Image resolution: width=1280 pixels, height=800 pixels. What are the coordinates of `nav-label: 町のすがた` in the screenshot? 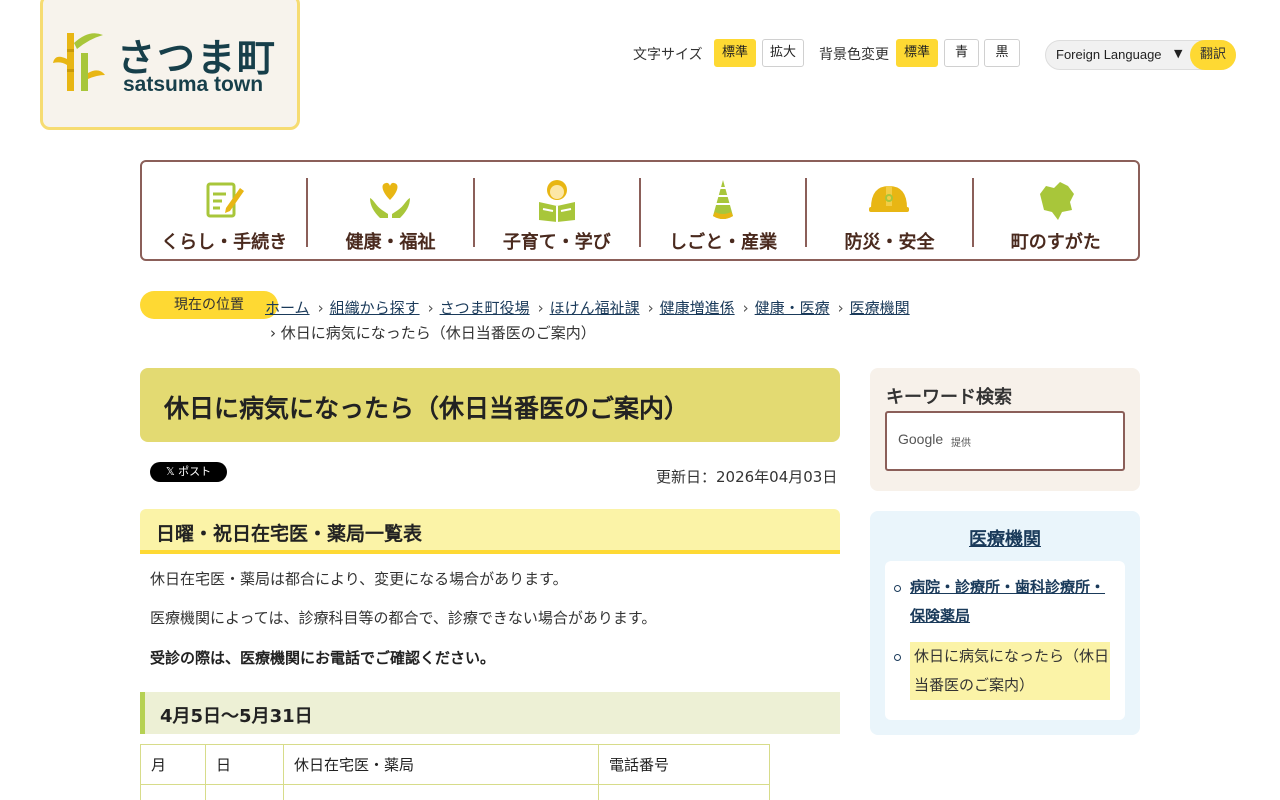 It's located at (1055, 242).